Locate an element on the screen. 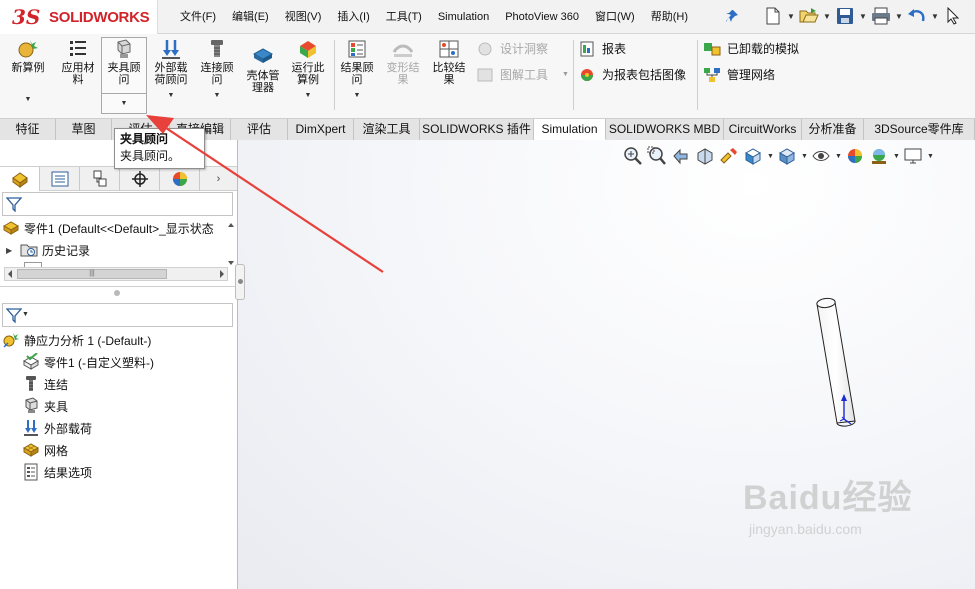  run-study-button: 运行此 算例 ▼ is located at coordinates (308, 70).